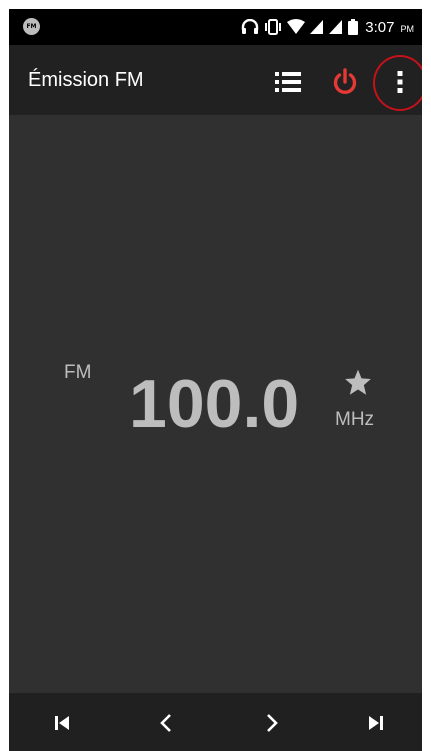  I want to click on power-button, so click(345, 82).